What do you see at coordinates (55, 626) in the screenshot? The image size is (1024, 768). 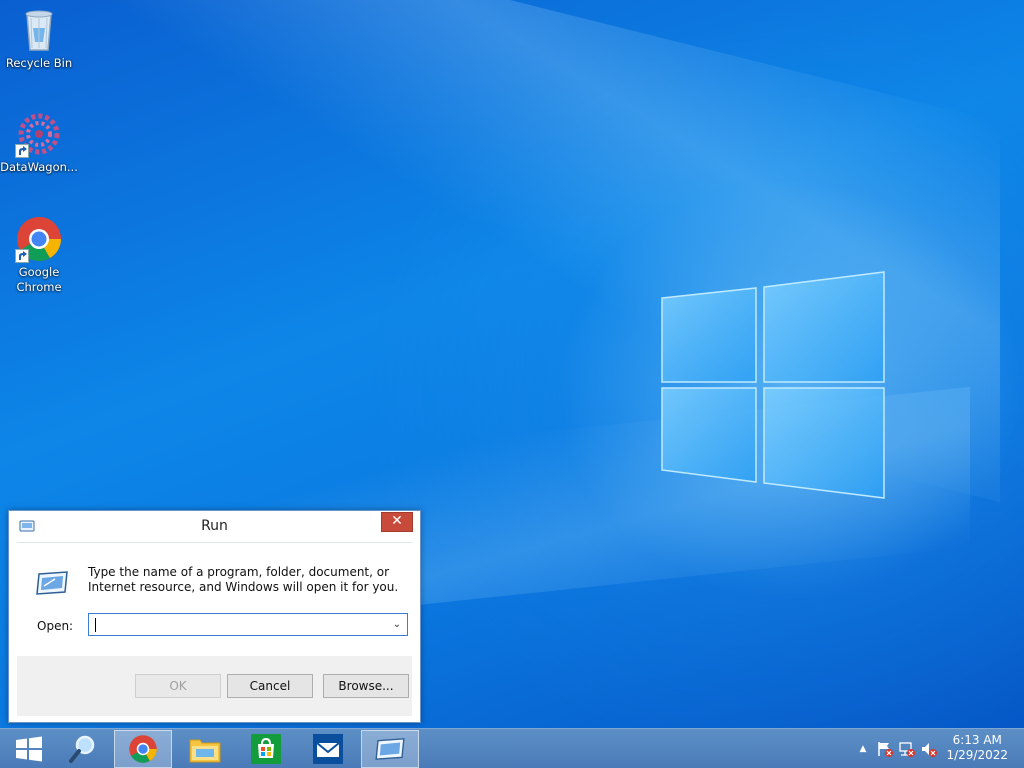 I see `open-label: Open:` at bounding box center [55, 626].